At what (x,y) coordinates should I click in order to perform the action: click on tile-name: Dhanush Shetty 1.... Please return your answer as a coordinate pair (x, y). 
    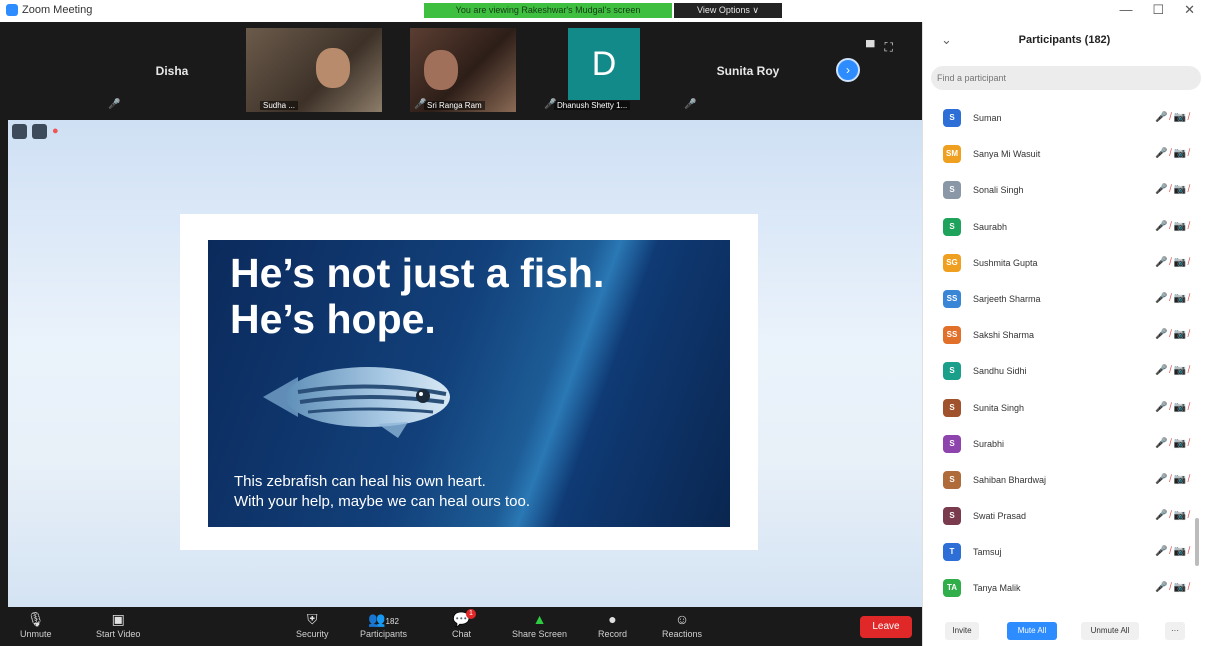
    Looking at the image, I should click on (592, 105).